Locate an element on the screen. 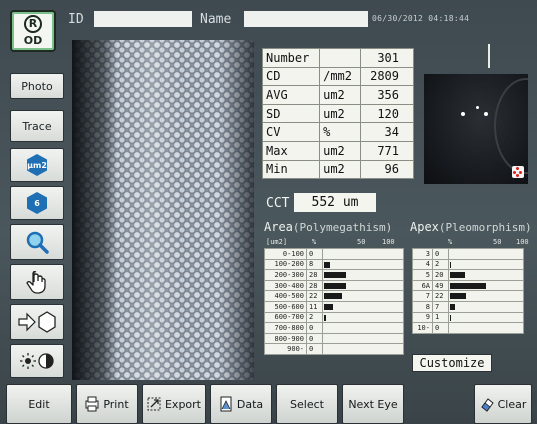  stat-label: Min is located at coordinates (291, 169).